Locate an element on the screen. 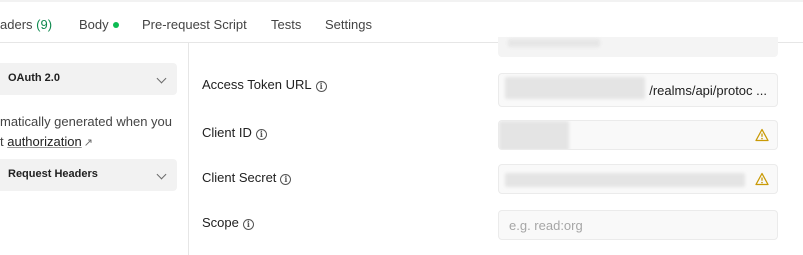 This screenshot has width=803, height=255. scope-input: e.g. read:org is located at coordinates (638, 225).